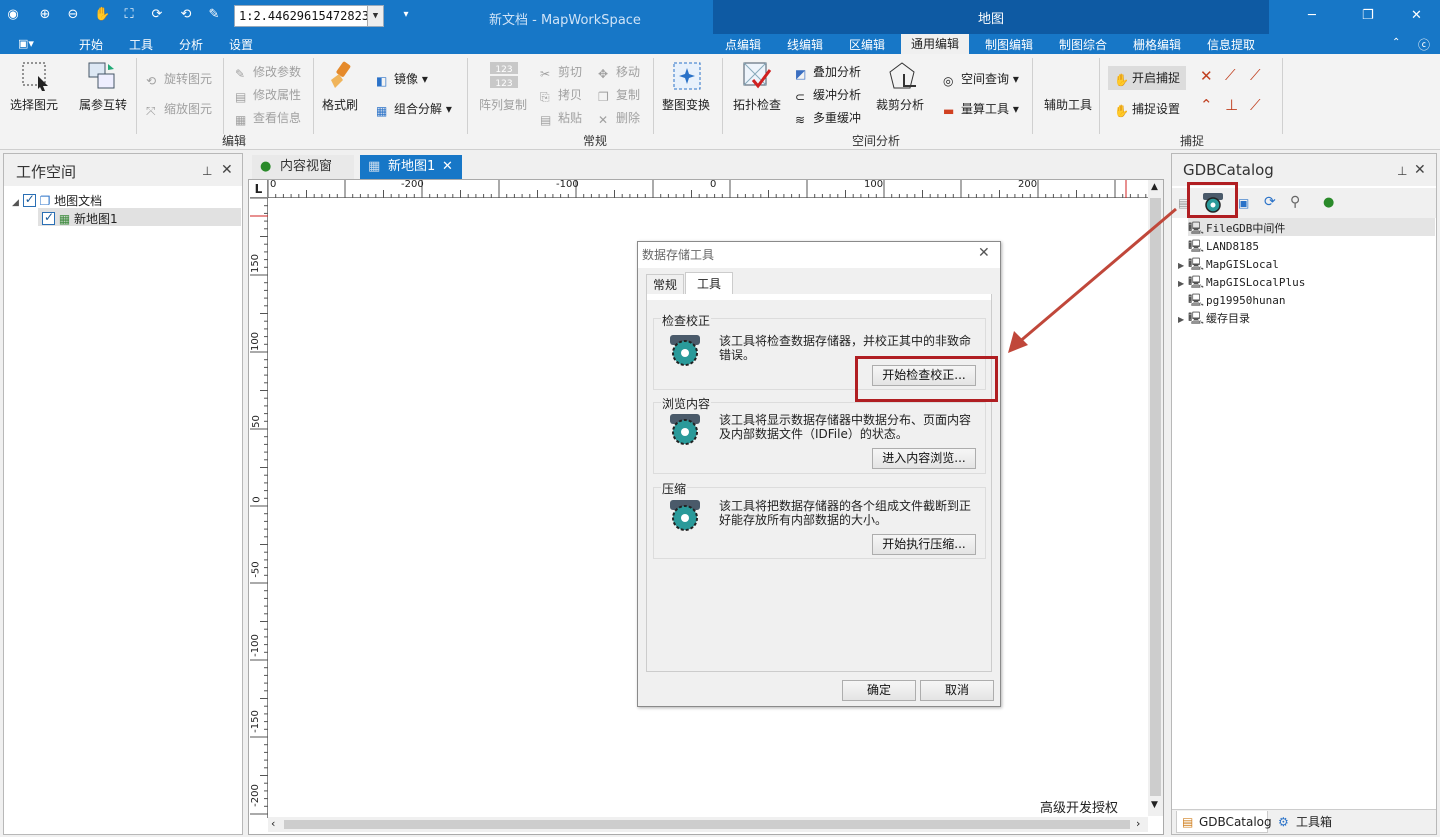  Describe the element at coordinates (73, 15) in the screenshot. I see `zoom-out-icon: ⊖` at that location.